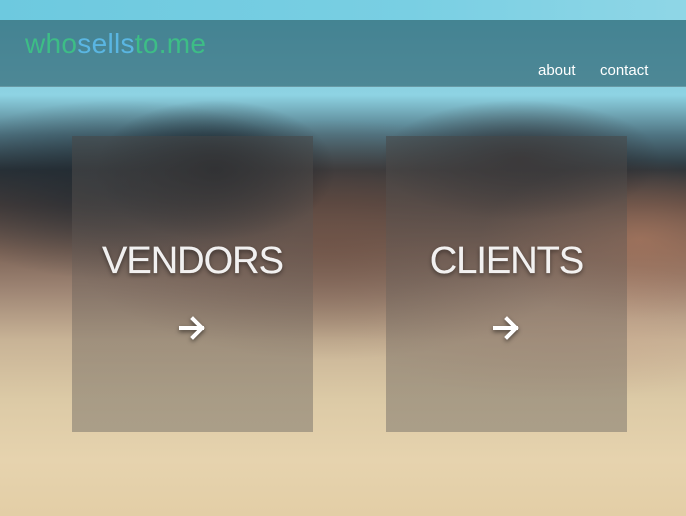  Describe the element at coordinates (557, 70) in the screenshot. I see `nav-link-about: about` at that location.